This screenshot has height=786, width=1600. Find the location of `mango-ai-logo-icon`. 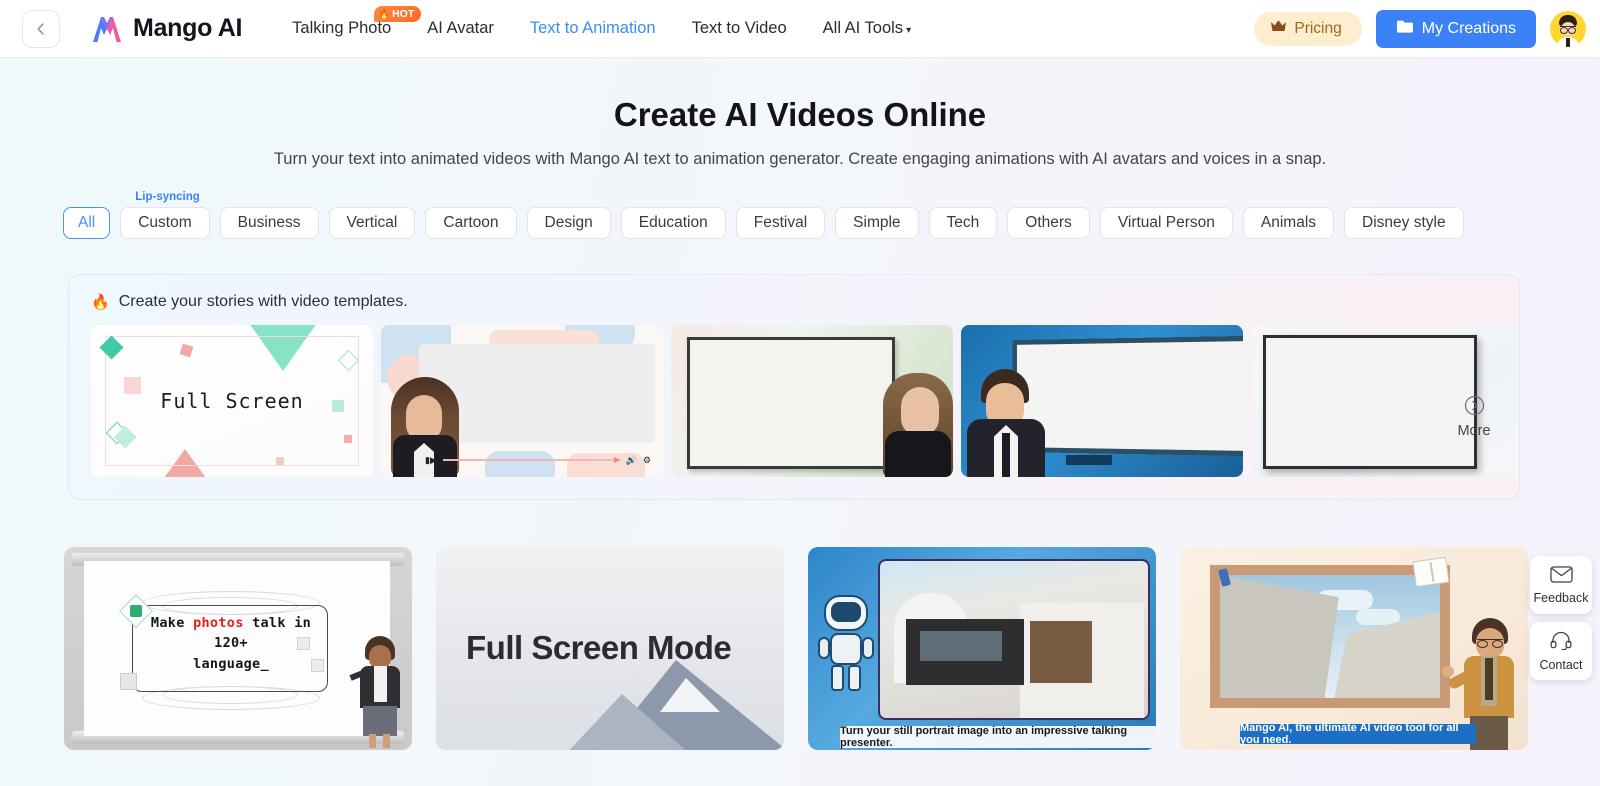

mango-ai-logo-icon is located at coordinates (107, 29).